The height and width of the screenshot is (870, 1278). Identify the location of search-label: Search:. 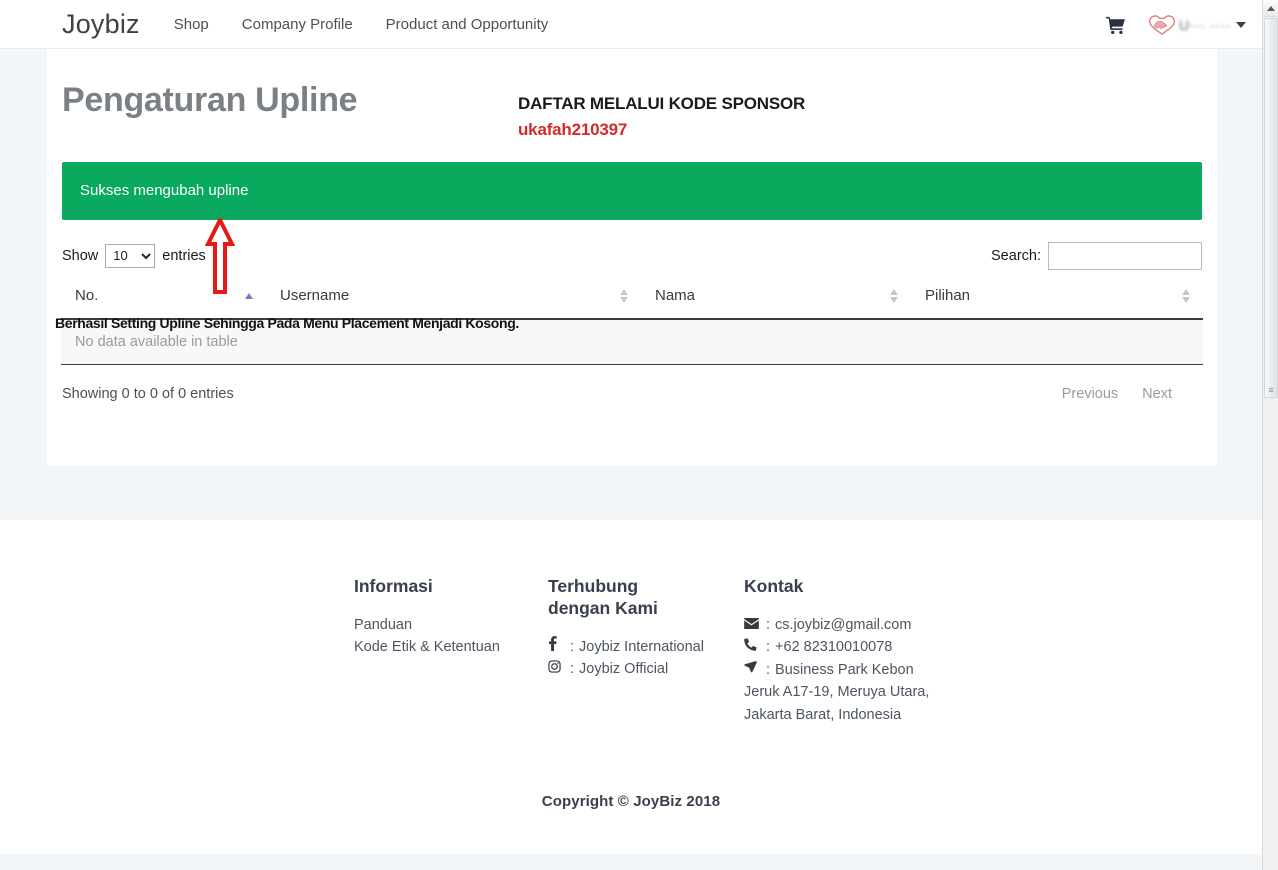
(1016, 255).